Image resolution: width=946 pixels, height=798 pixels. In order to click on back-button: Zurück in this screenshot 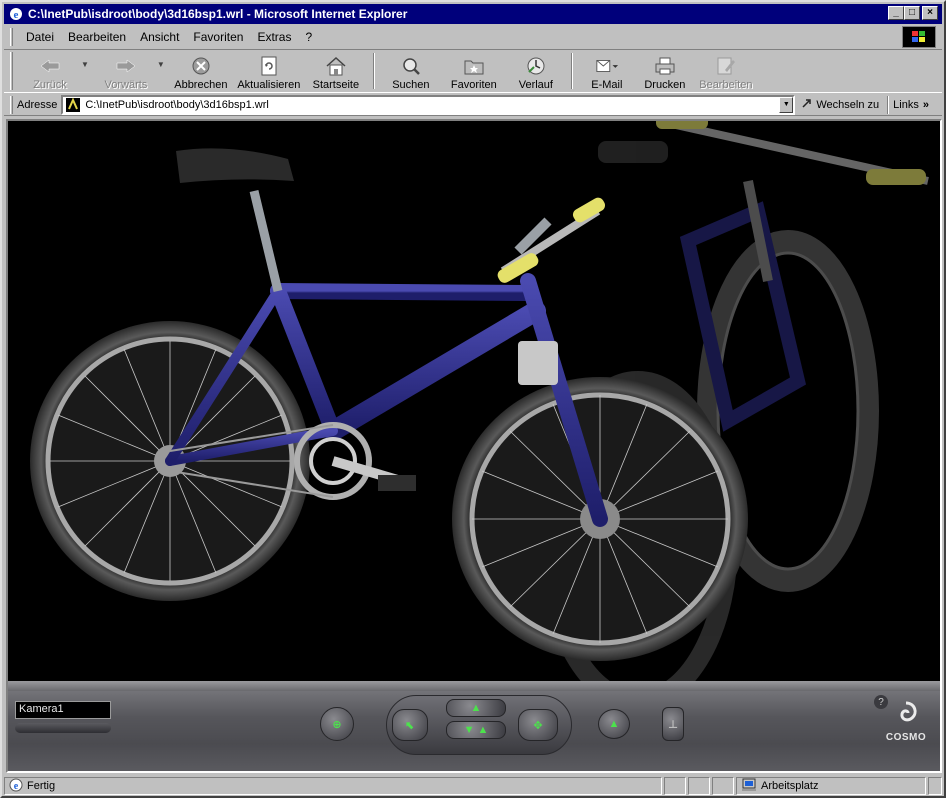, I will do `click(50, 71)`.